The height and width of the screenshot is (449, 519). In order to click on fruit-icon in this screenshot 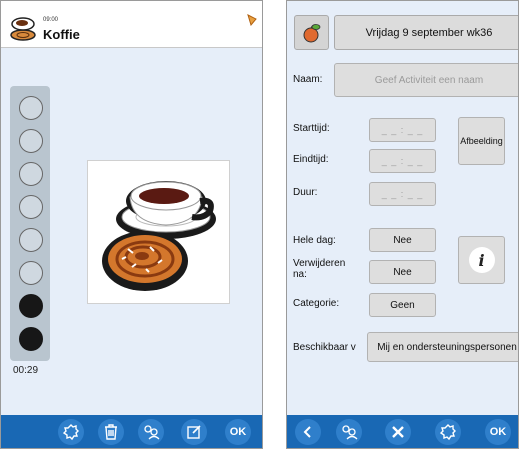, I will do `click(311, 32)`.